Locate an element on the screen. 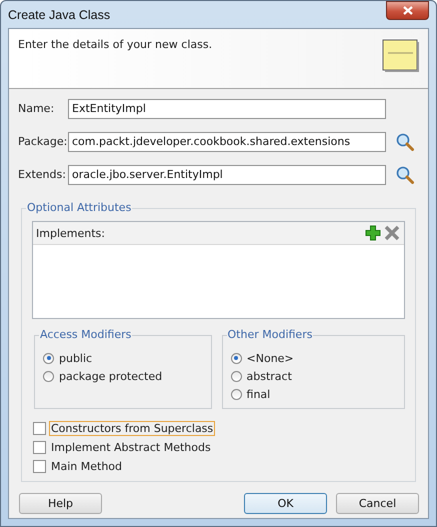 This screenshot has width=437, height=527. dialog-button: Help is located at coordinates (60, 503).